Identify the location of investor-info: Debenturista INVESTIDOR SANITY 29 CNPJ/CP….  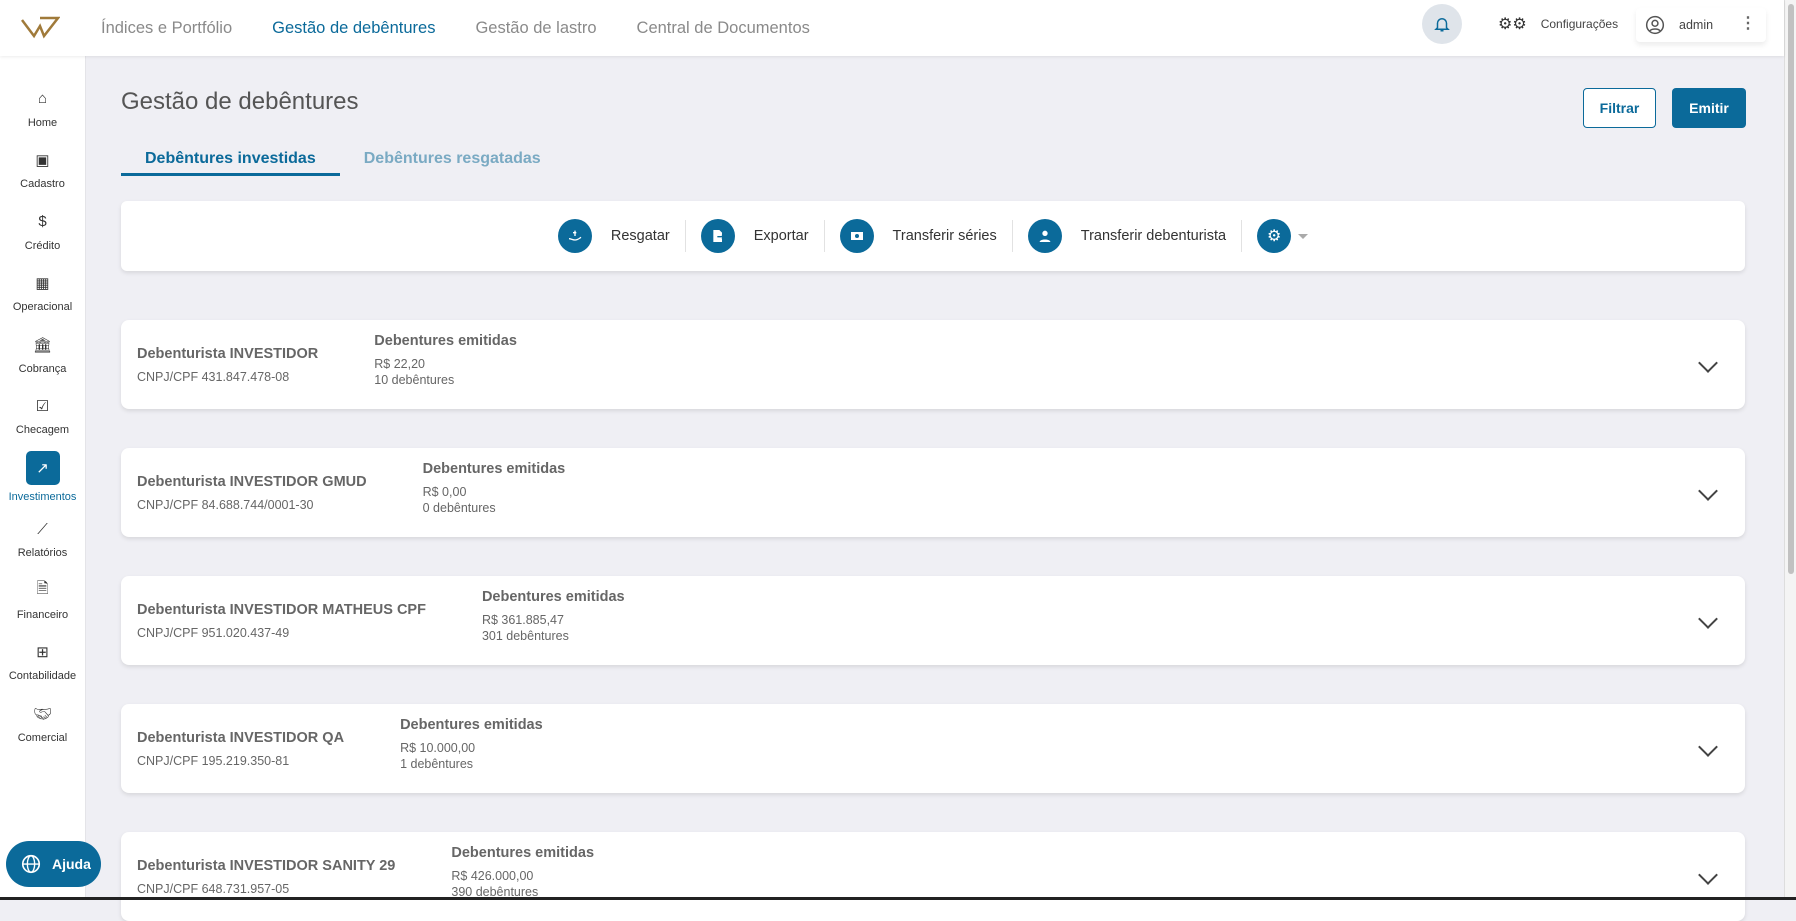
(266, 877).